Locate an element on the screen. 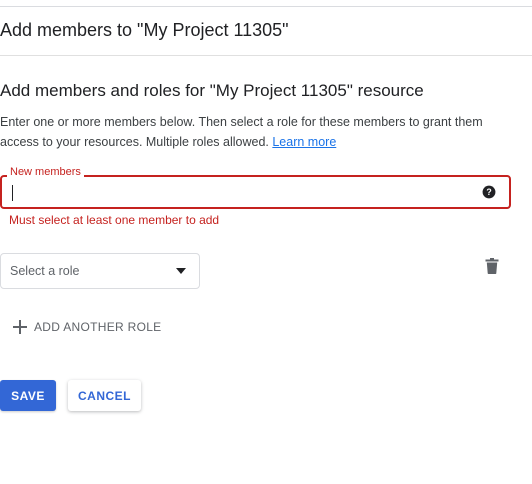 This screenshot has height=484, width=532. save-button: SAVE is located at coordinates (28, 395).